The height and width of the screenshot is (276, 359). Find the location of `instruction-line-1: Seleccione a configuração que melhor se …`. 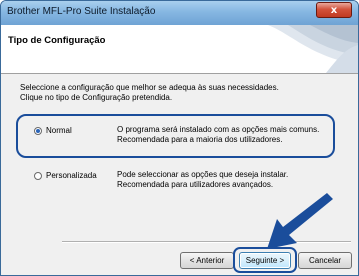

instruction-line-1: Seleccione a configuração que melhor se … is located at coordinates (149, 87).